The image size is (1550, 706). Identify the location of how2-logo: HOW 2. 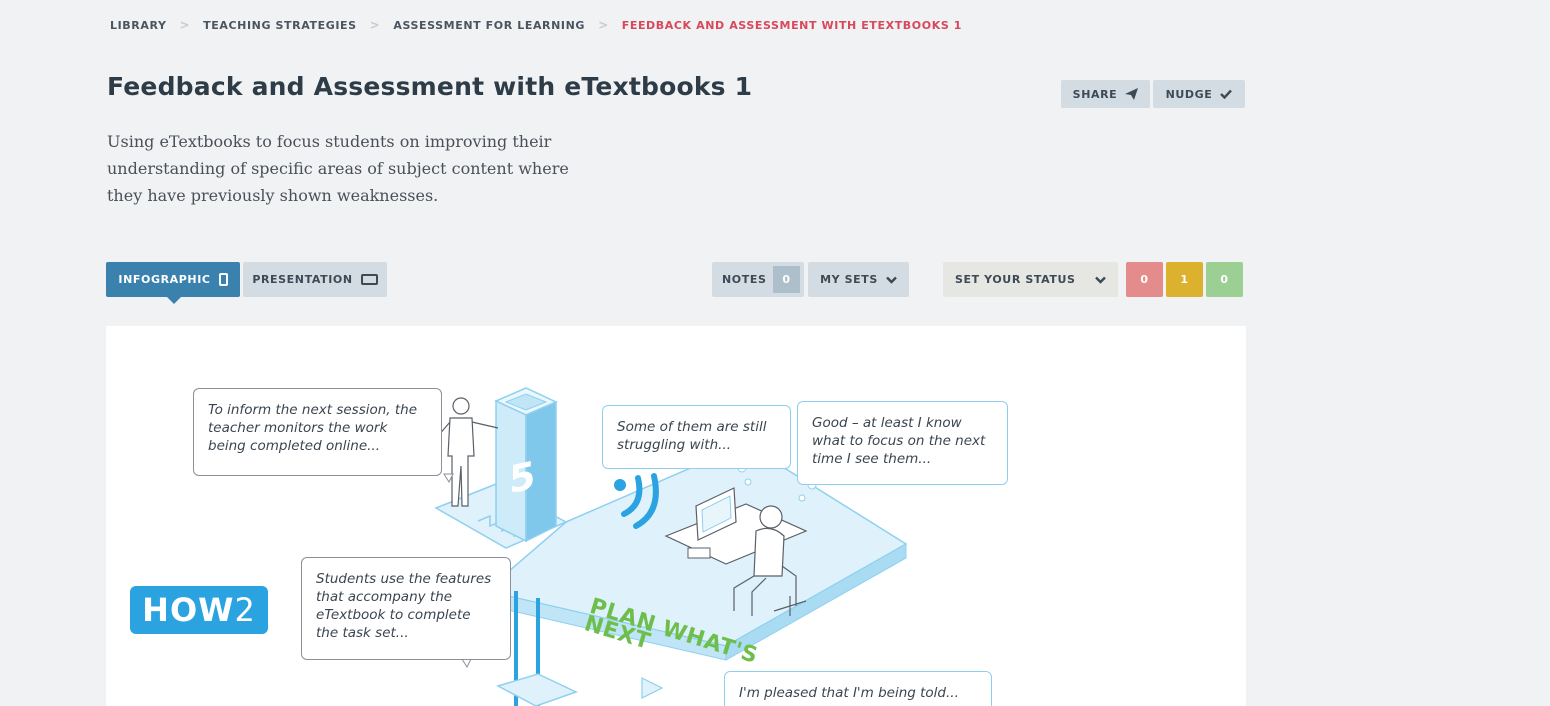
(199, 610).